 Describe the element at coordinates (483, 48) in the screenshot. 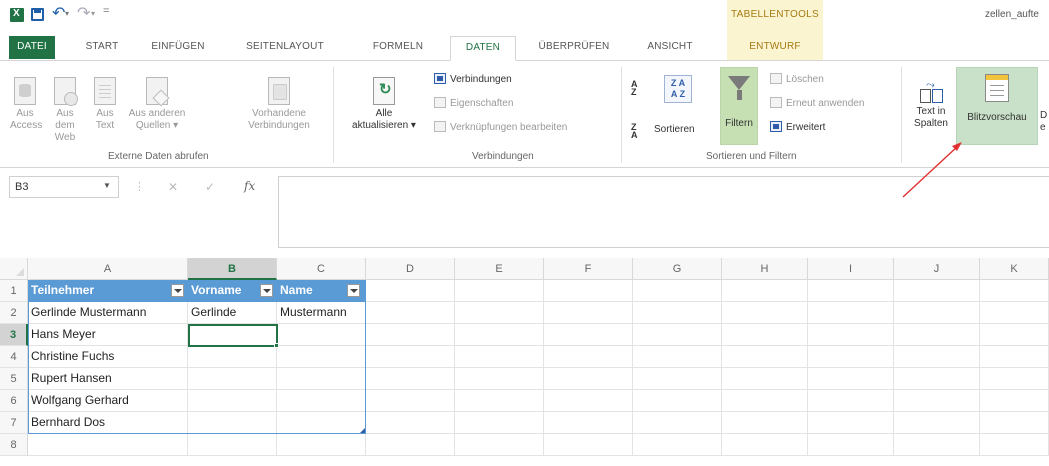

I see `tab-data: DATEN` at that location.